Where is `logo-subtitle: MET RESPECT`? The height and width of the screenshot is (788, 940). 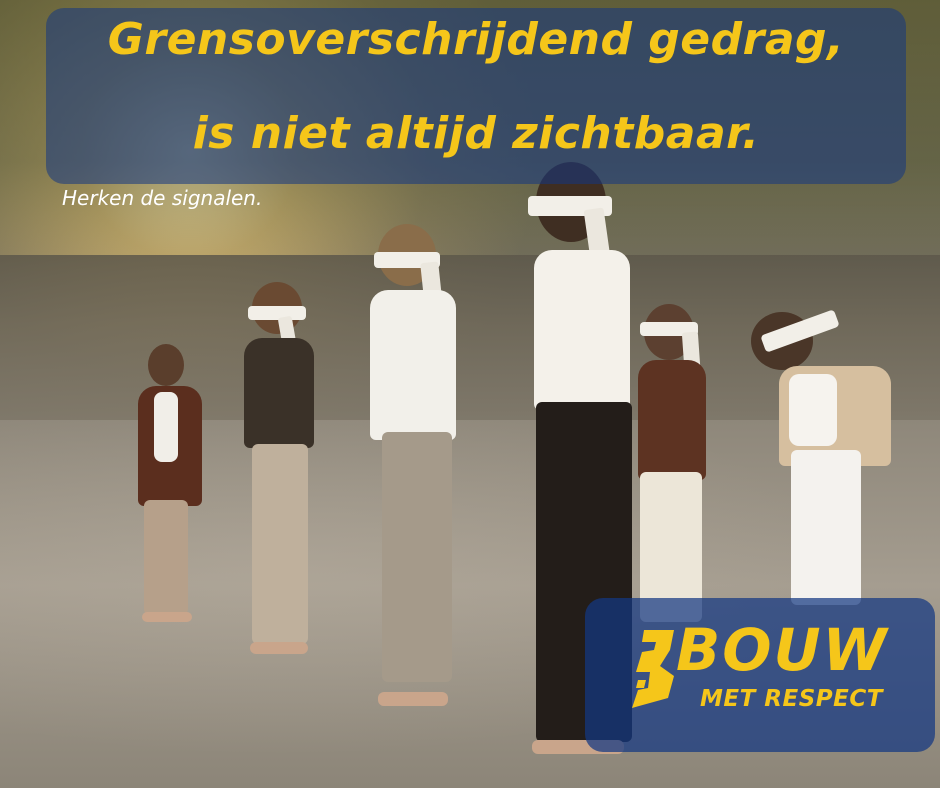
logo-subtitle: MET RESPECT is located at coordinates (791, 699).